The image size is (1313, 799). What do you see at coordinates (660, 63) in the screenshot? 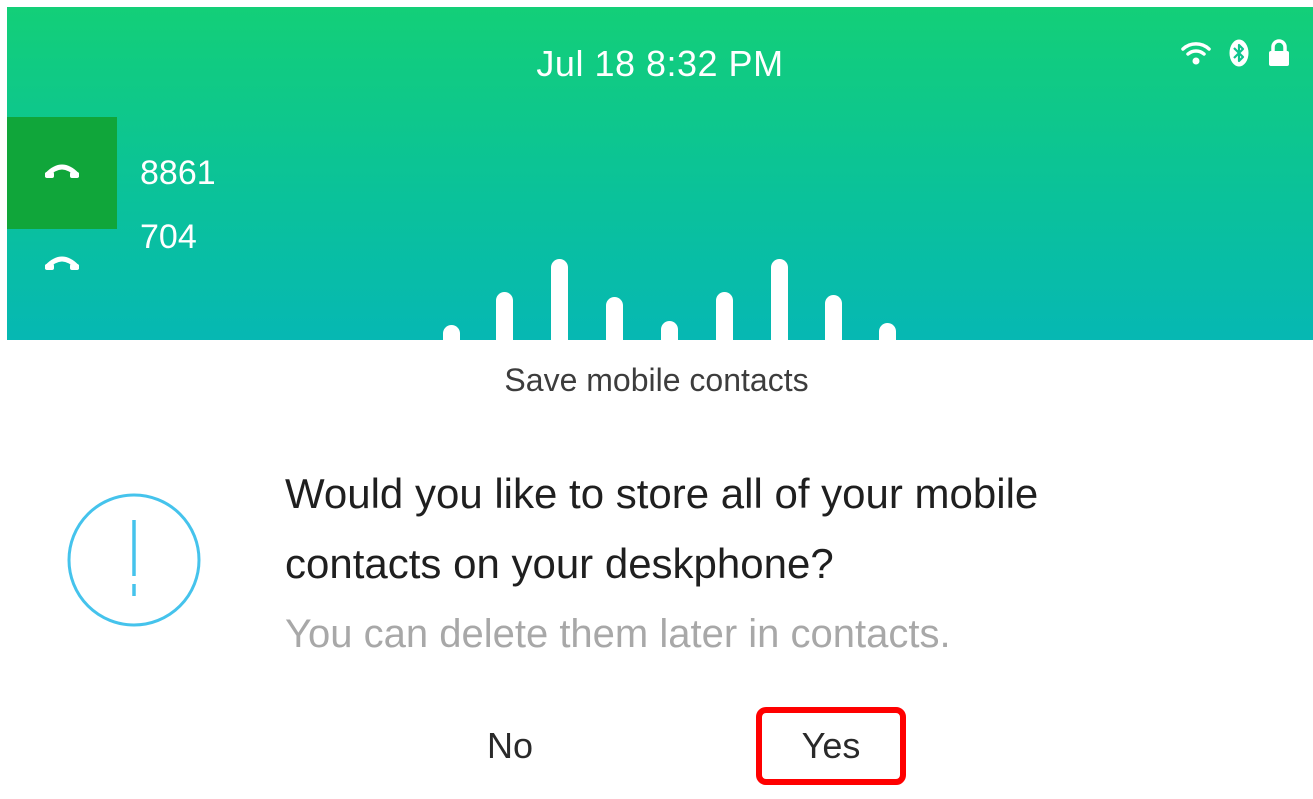
I see `date-time: Jul 18 8:32 PM` at bounding box center [660, 63].